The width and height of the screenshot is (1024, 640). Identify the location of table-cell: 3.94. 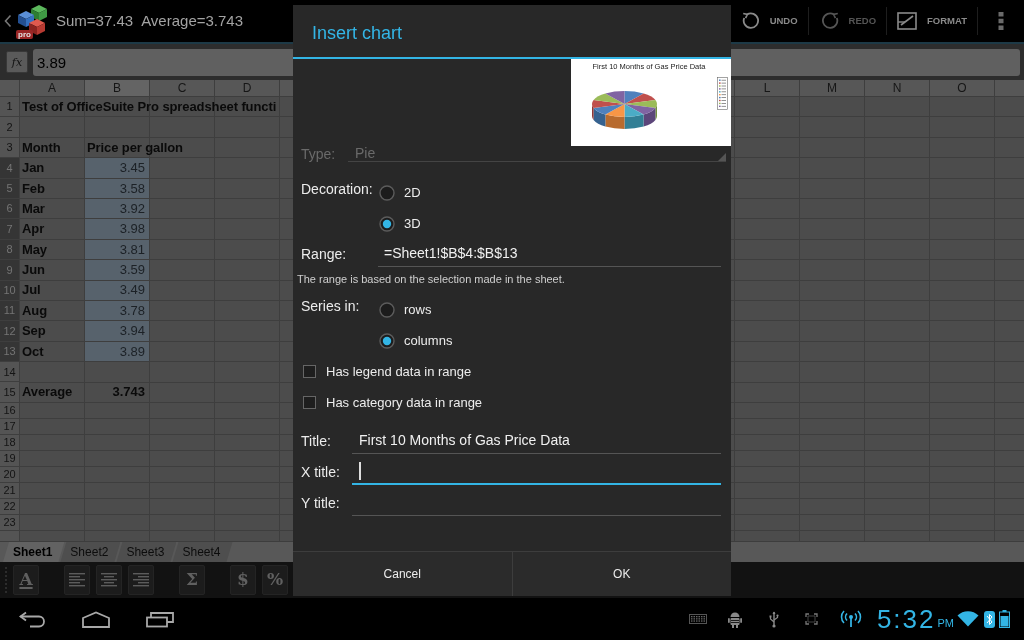
(117, 331).